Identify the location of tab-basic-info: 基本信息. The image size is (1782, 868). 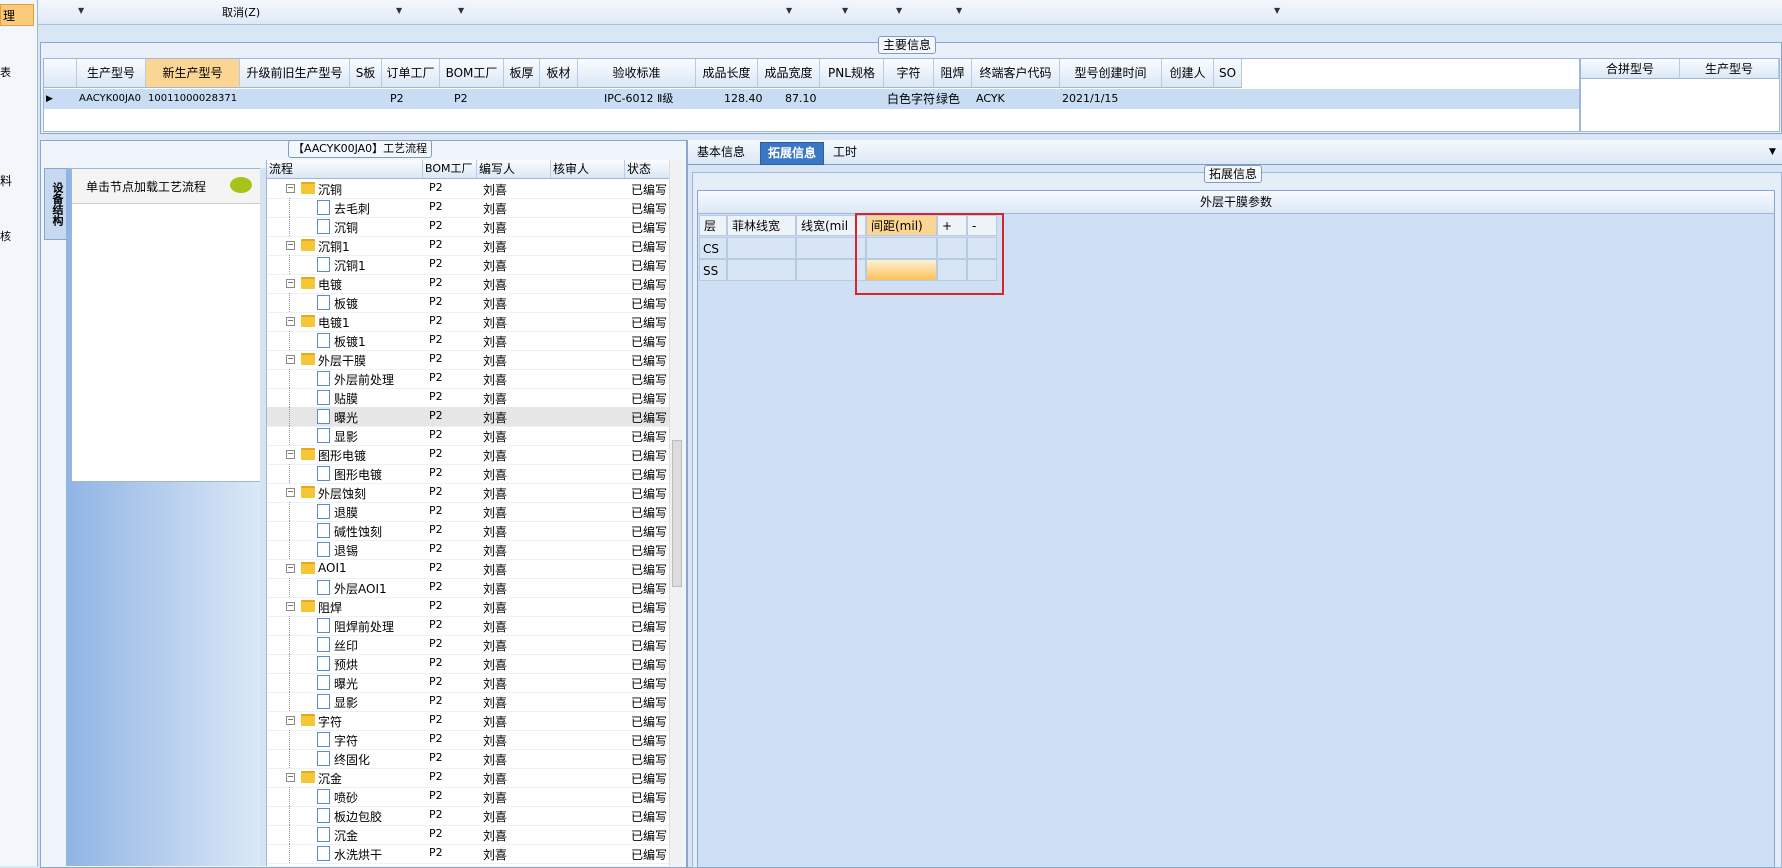
(721, 152).